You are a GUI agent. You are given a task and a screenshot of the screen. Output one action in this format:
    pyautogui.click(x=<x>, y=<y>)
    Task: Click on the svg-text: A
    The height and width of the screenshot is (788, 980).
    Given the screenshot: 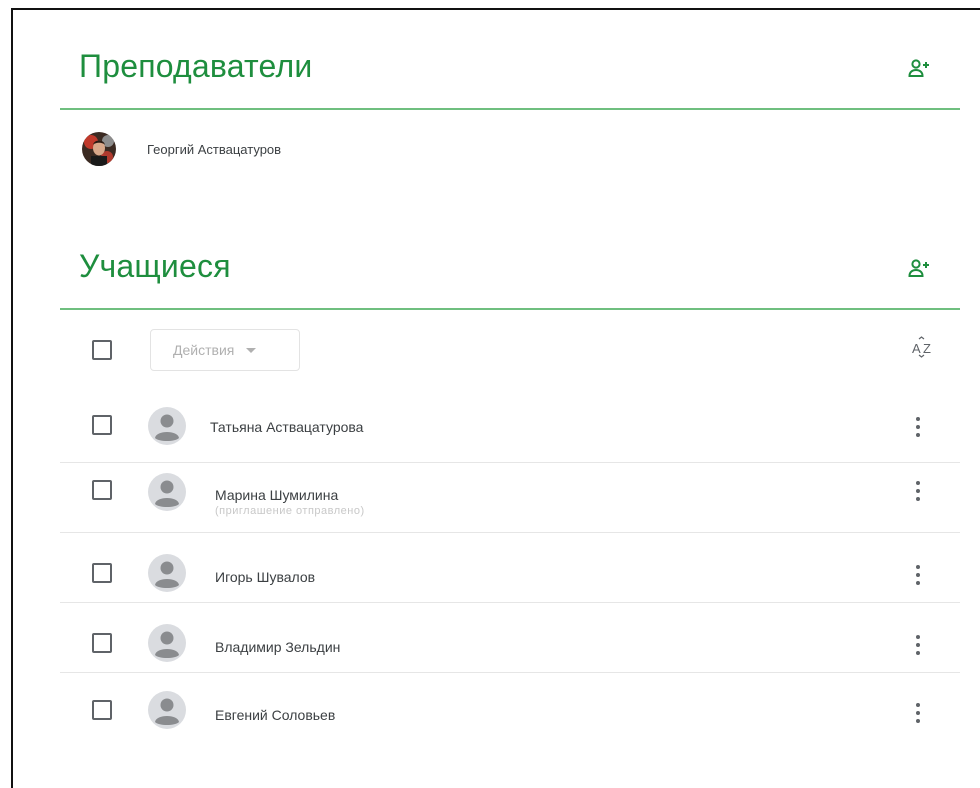 What is the action you would take?
    pyautogui.click(x=916, y=348)
    